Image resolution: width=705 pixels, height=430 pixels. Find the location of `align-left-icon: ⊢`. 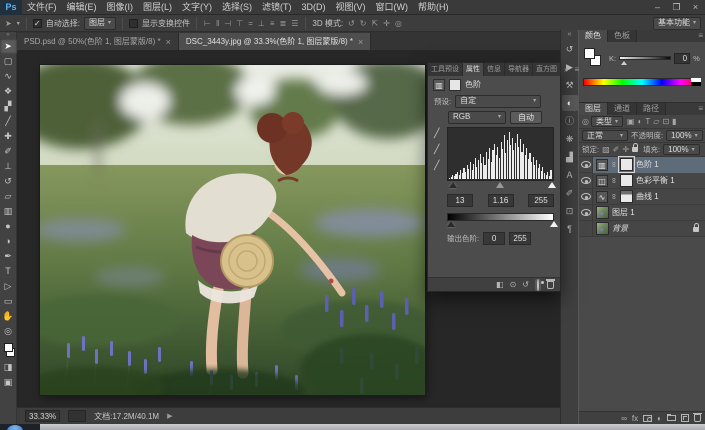

align-left-icon: ⊢ is located at coordinates (207, 23).